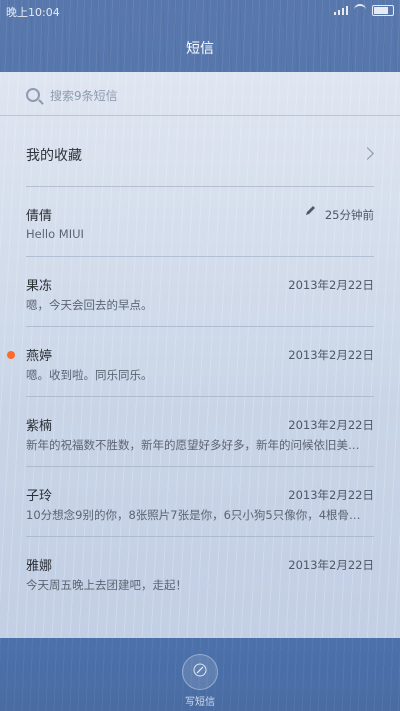 The height and width of the screenshot is (711, 400). What do you see at coordinates (39, 426) in the screenshot?
I see `contact-name: 紫楠` at bounding box center [39, 426].